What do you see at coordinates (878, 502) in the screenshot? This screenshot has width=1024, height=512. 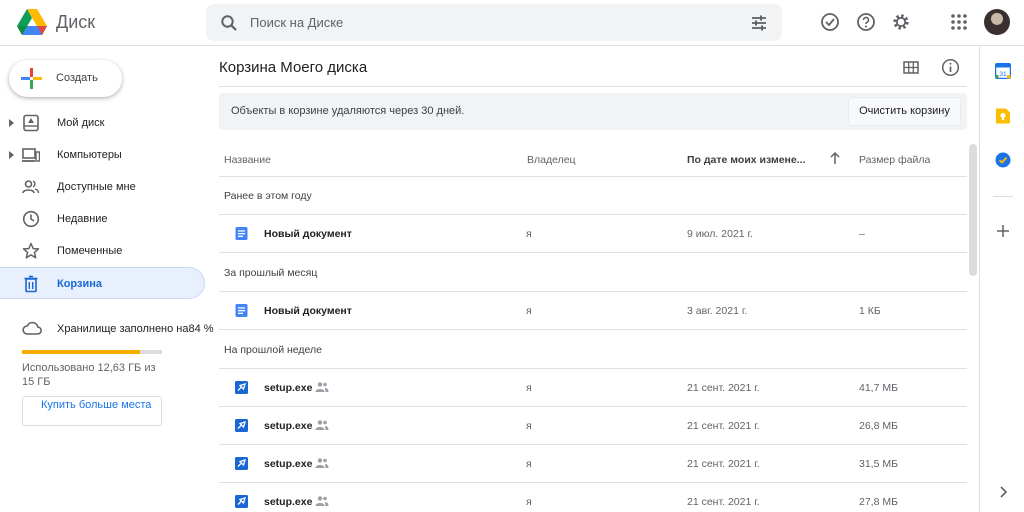 I see `file-size: 27,8 МБ` at bounding box center [878, 502].